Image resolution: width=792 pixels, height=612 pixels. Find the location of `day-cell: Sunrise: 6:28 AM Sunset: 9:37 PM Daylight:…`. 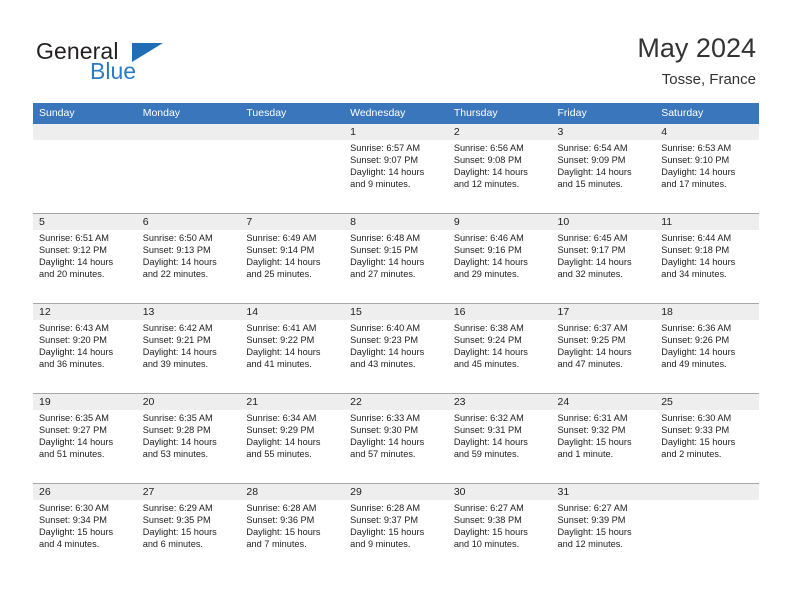

day-cell: Sunrise: 6:28 AM Sunset: 9:37 PM Daylight:… is located at coordinates (396, 536).